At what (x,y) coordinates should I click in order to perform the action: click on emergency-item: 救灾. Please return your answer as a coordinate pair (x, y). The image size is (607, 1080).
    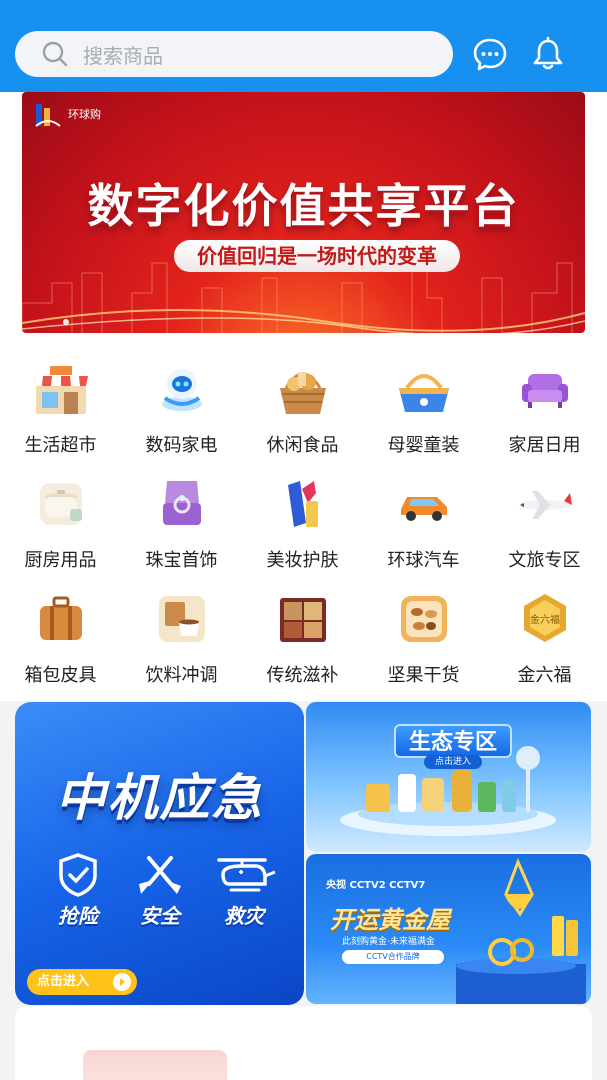
    Looking at the image, I should click on (244, 890).